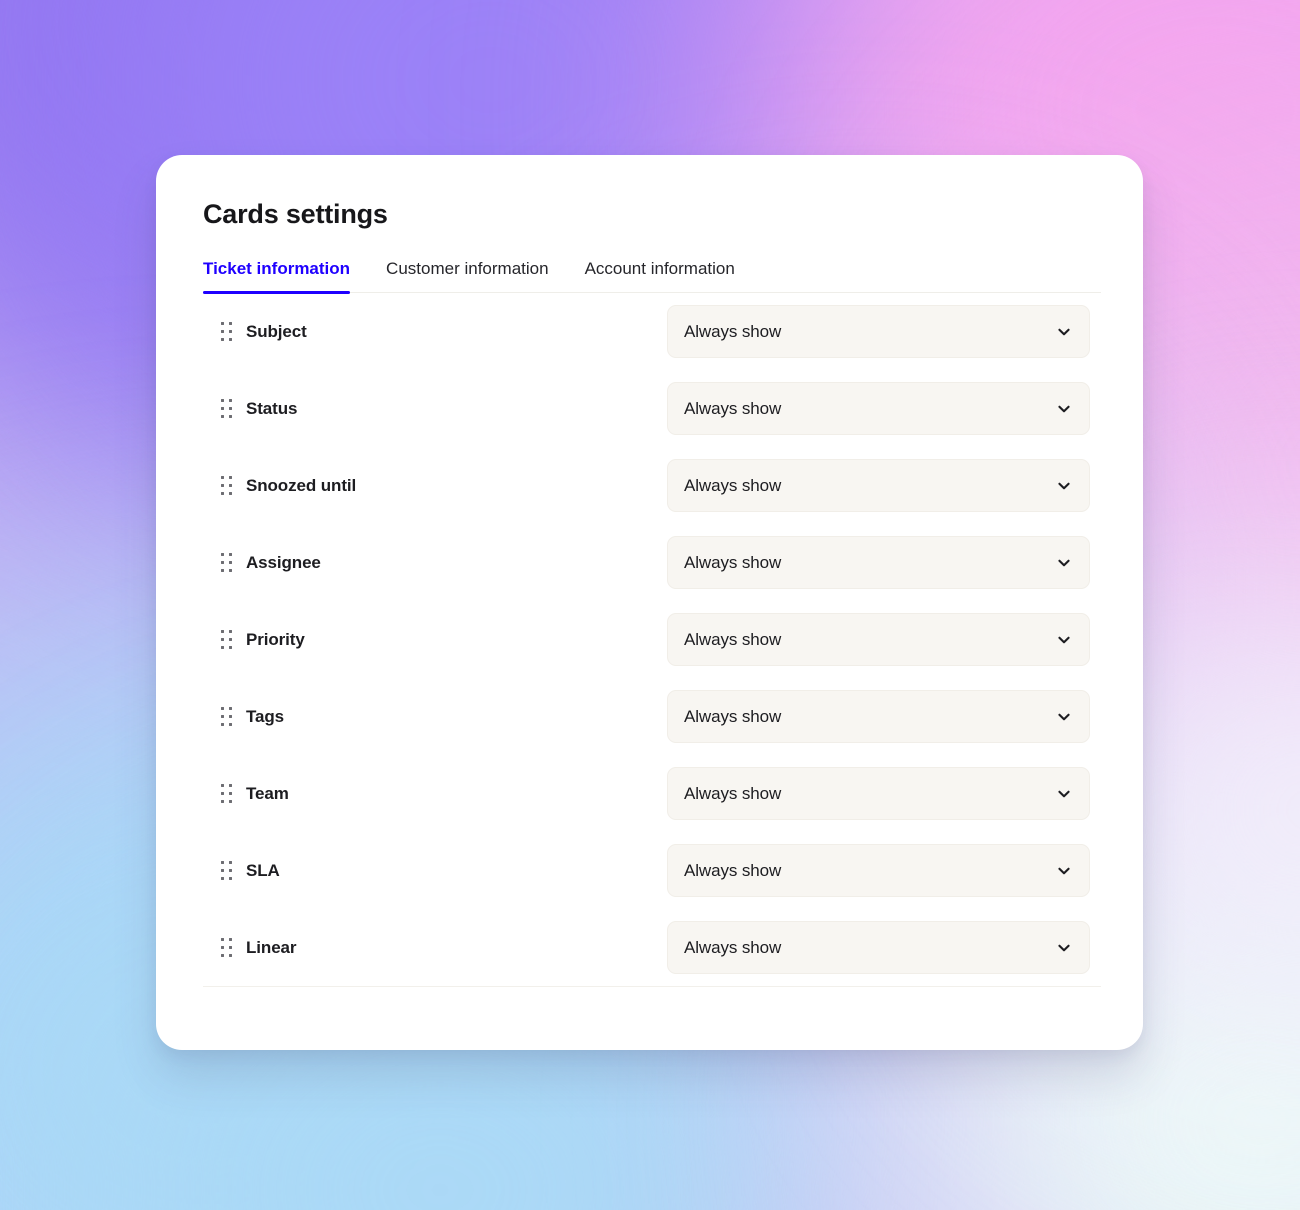 The width and height of the screenshot is (1300, 1210). I want to click on tab-account-information: Account information, so click(660, 275).